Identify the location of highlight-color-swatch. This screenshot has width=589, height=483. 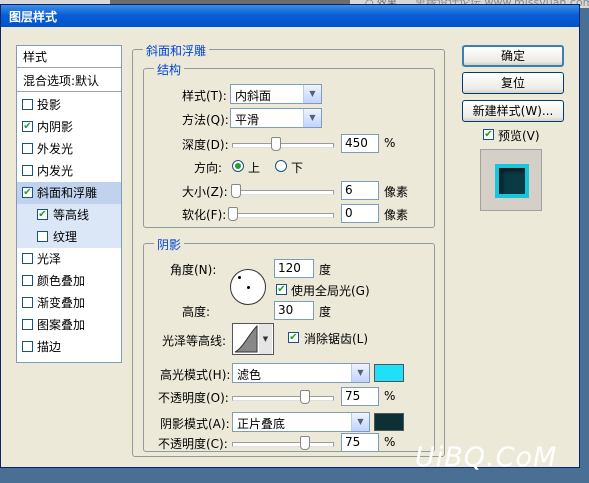
(389, 373).